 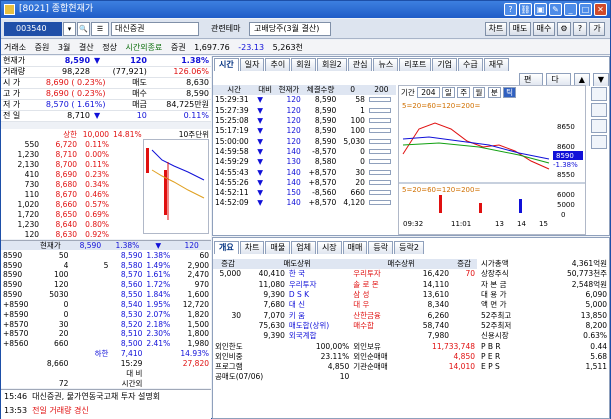 I want to click on stock-code-input: 003540, so click(x=33, y=29).